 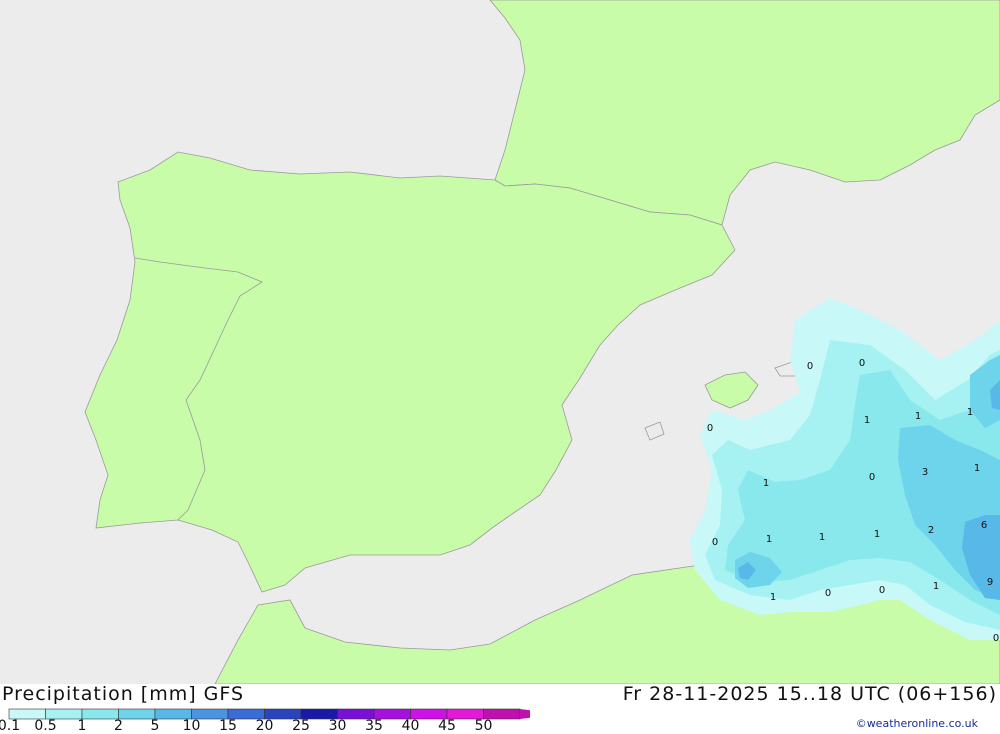 What do you see at coordinates (228, 726) in the screenshot?
I see `legend-tick-label: 15` at bounding box center [228, 726].